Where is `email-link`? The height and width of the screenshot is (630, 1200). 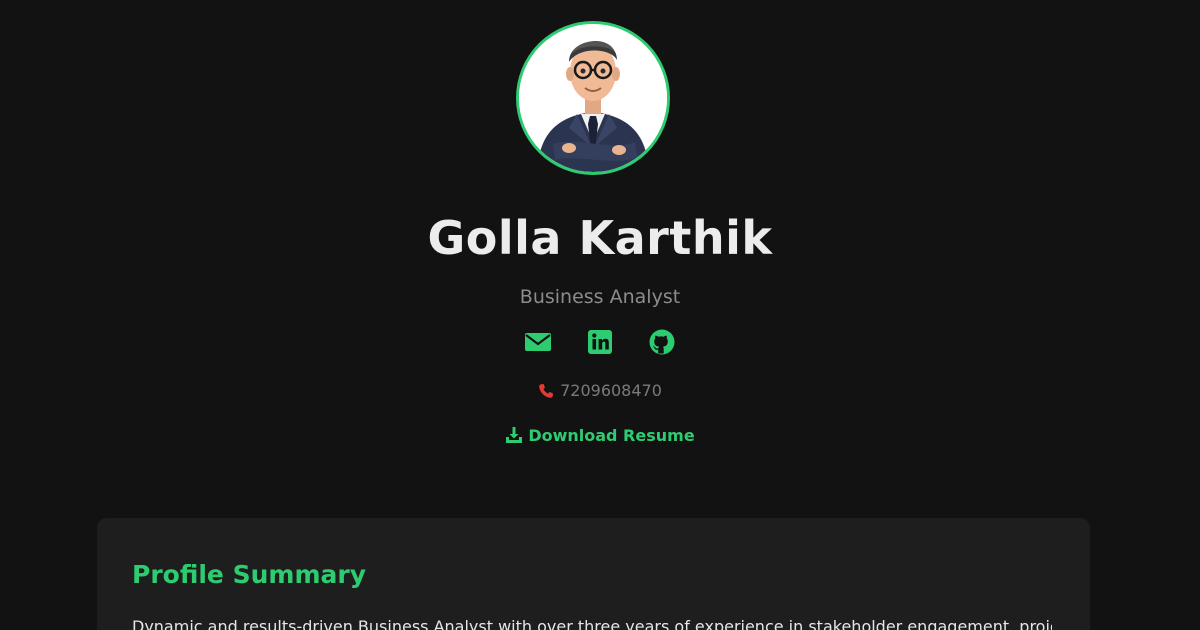 email-link is located at coordinates (538, 342).